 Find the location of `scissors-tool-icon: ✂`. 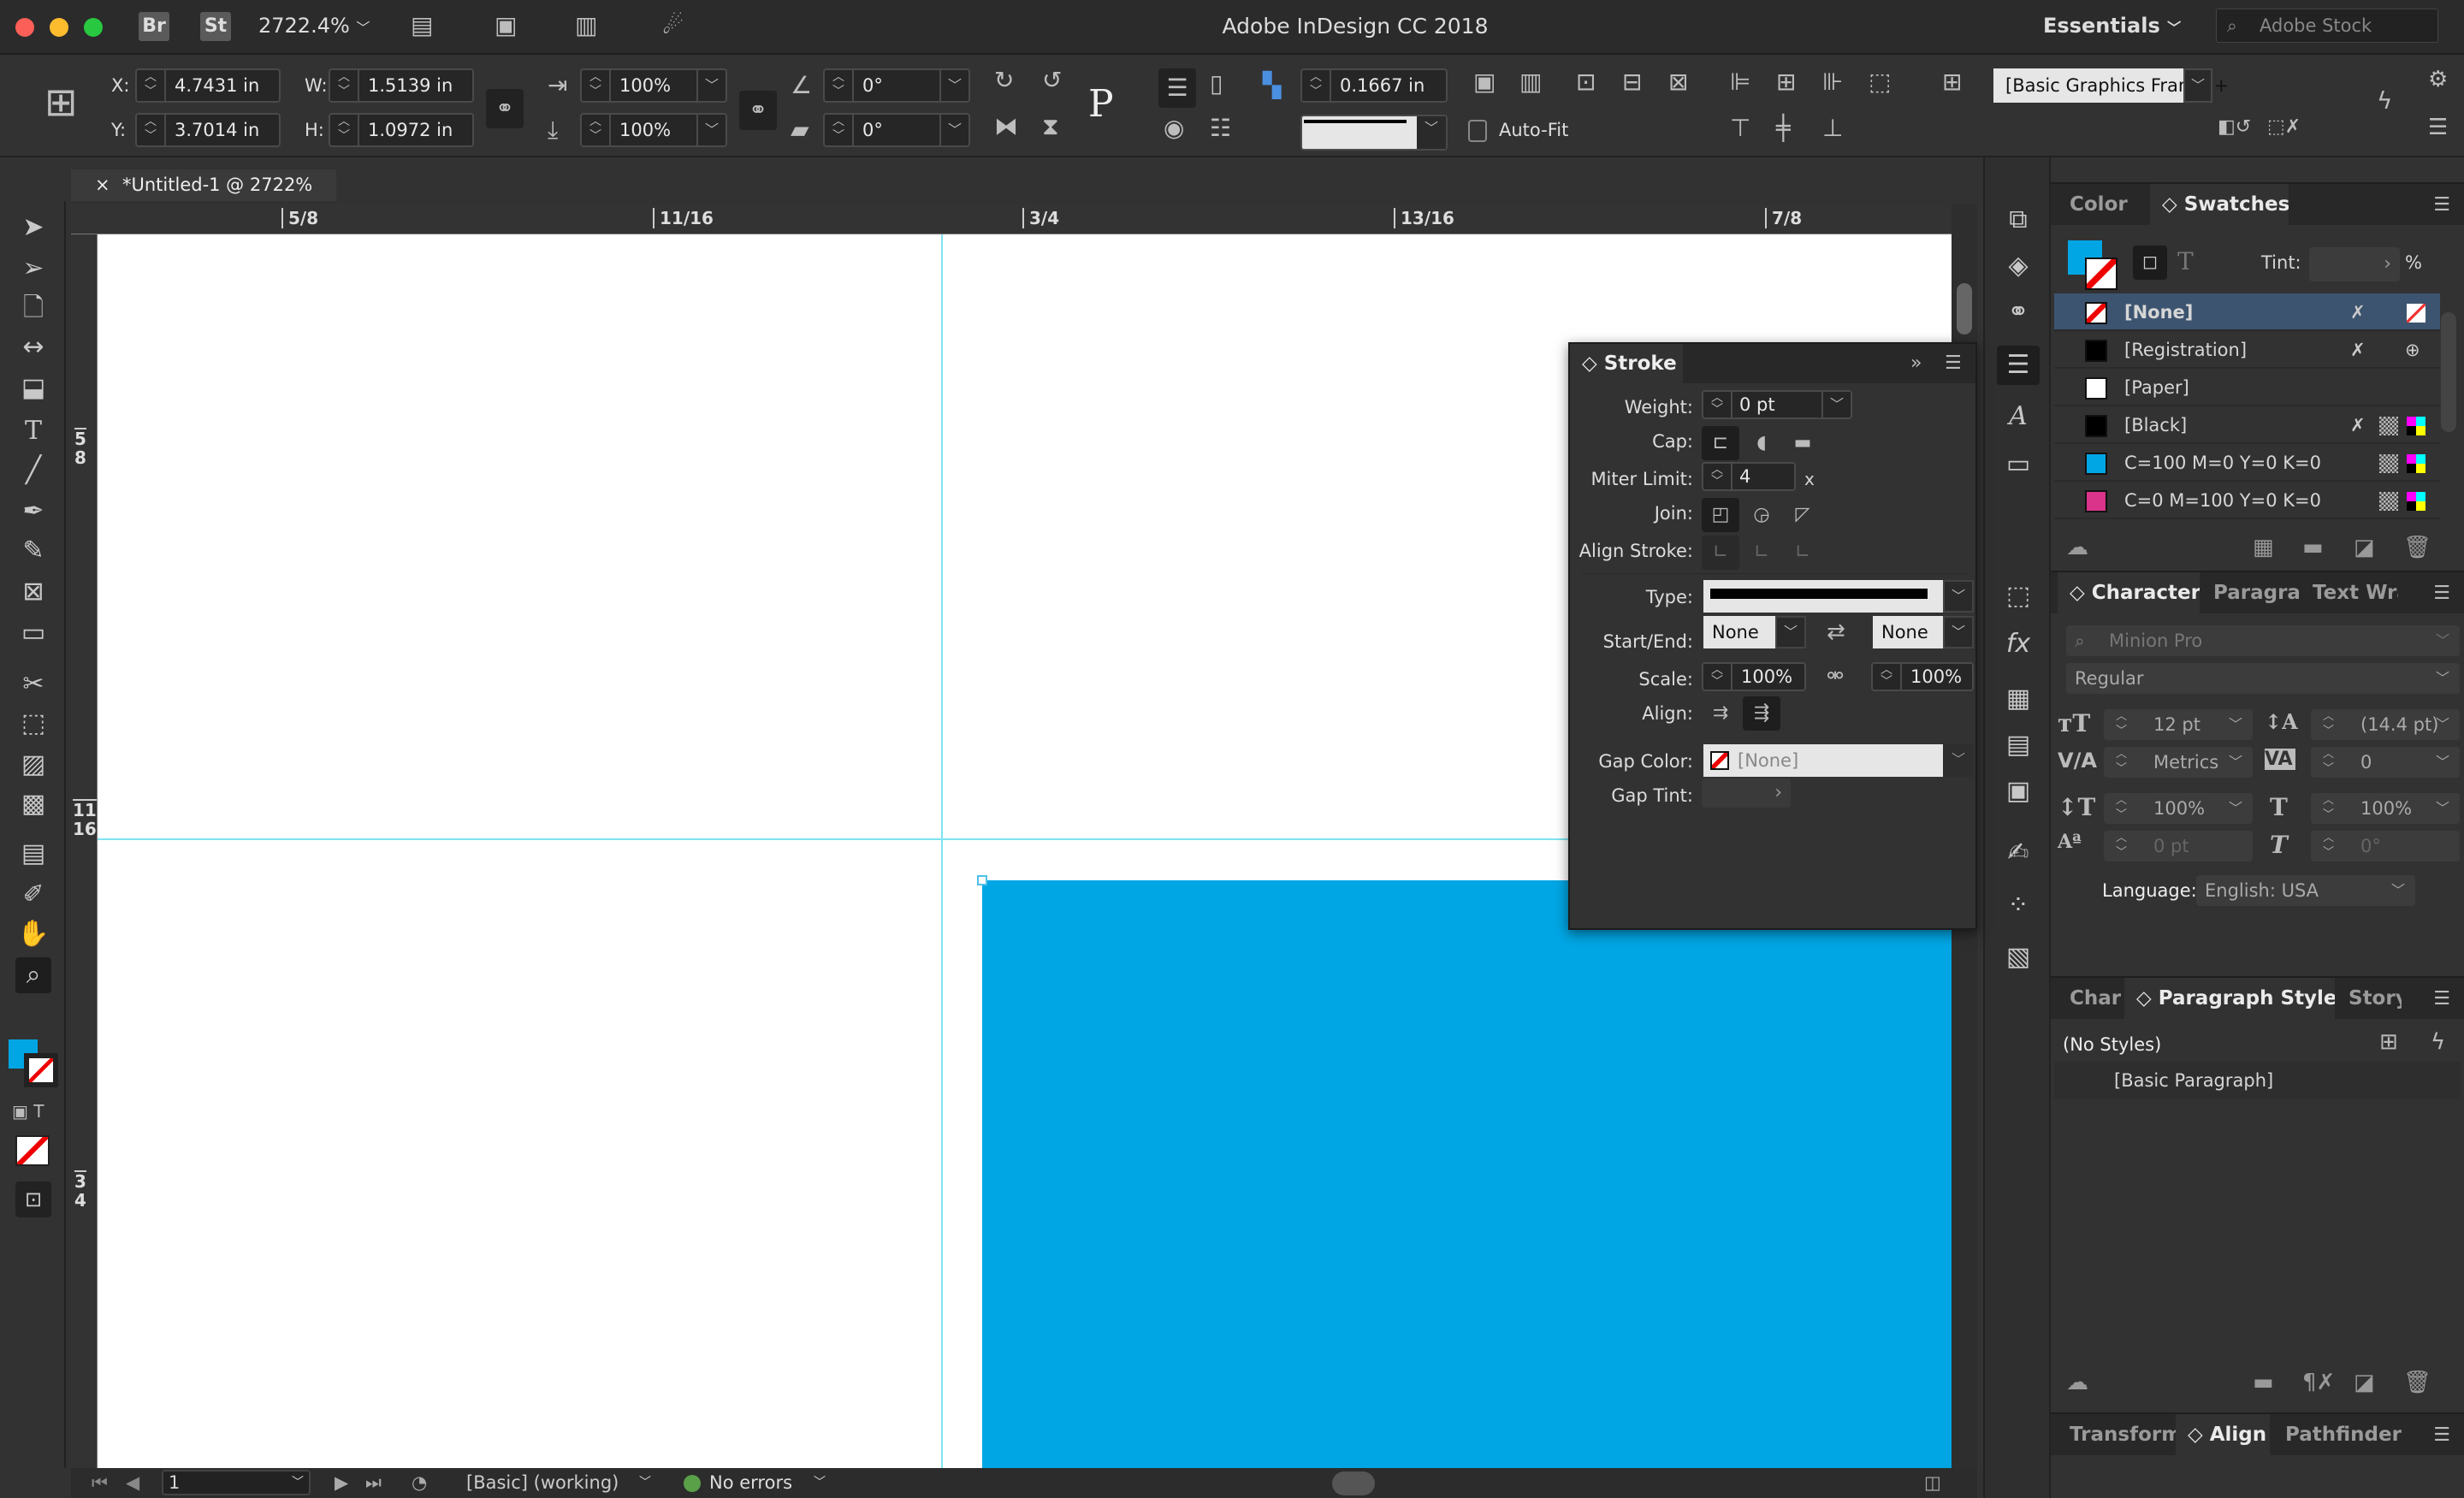

scissors-tool-icon: ✂ is located at coordinates (33, 684).